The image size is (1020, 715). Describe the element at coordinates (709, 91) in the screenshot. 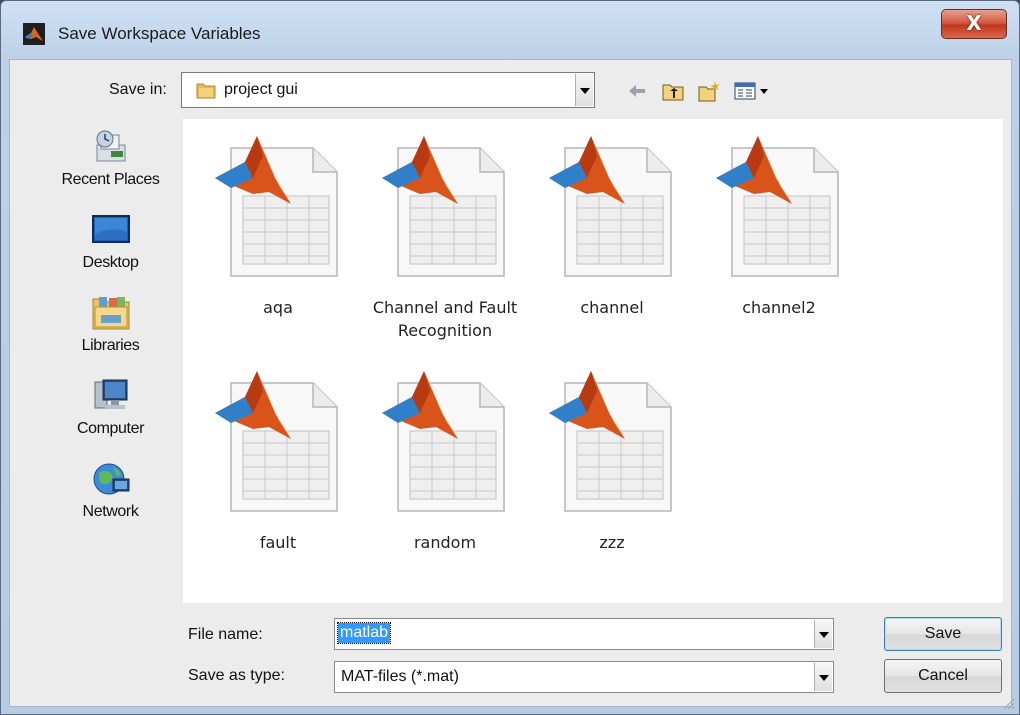

I see `new-folder-icon` at that location.